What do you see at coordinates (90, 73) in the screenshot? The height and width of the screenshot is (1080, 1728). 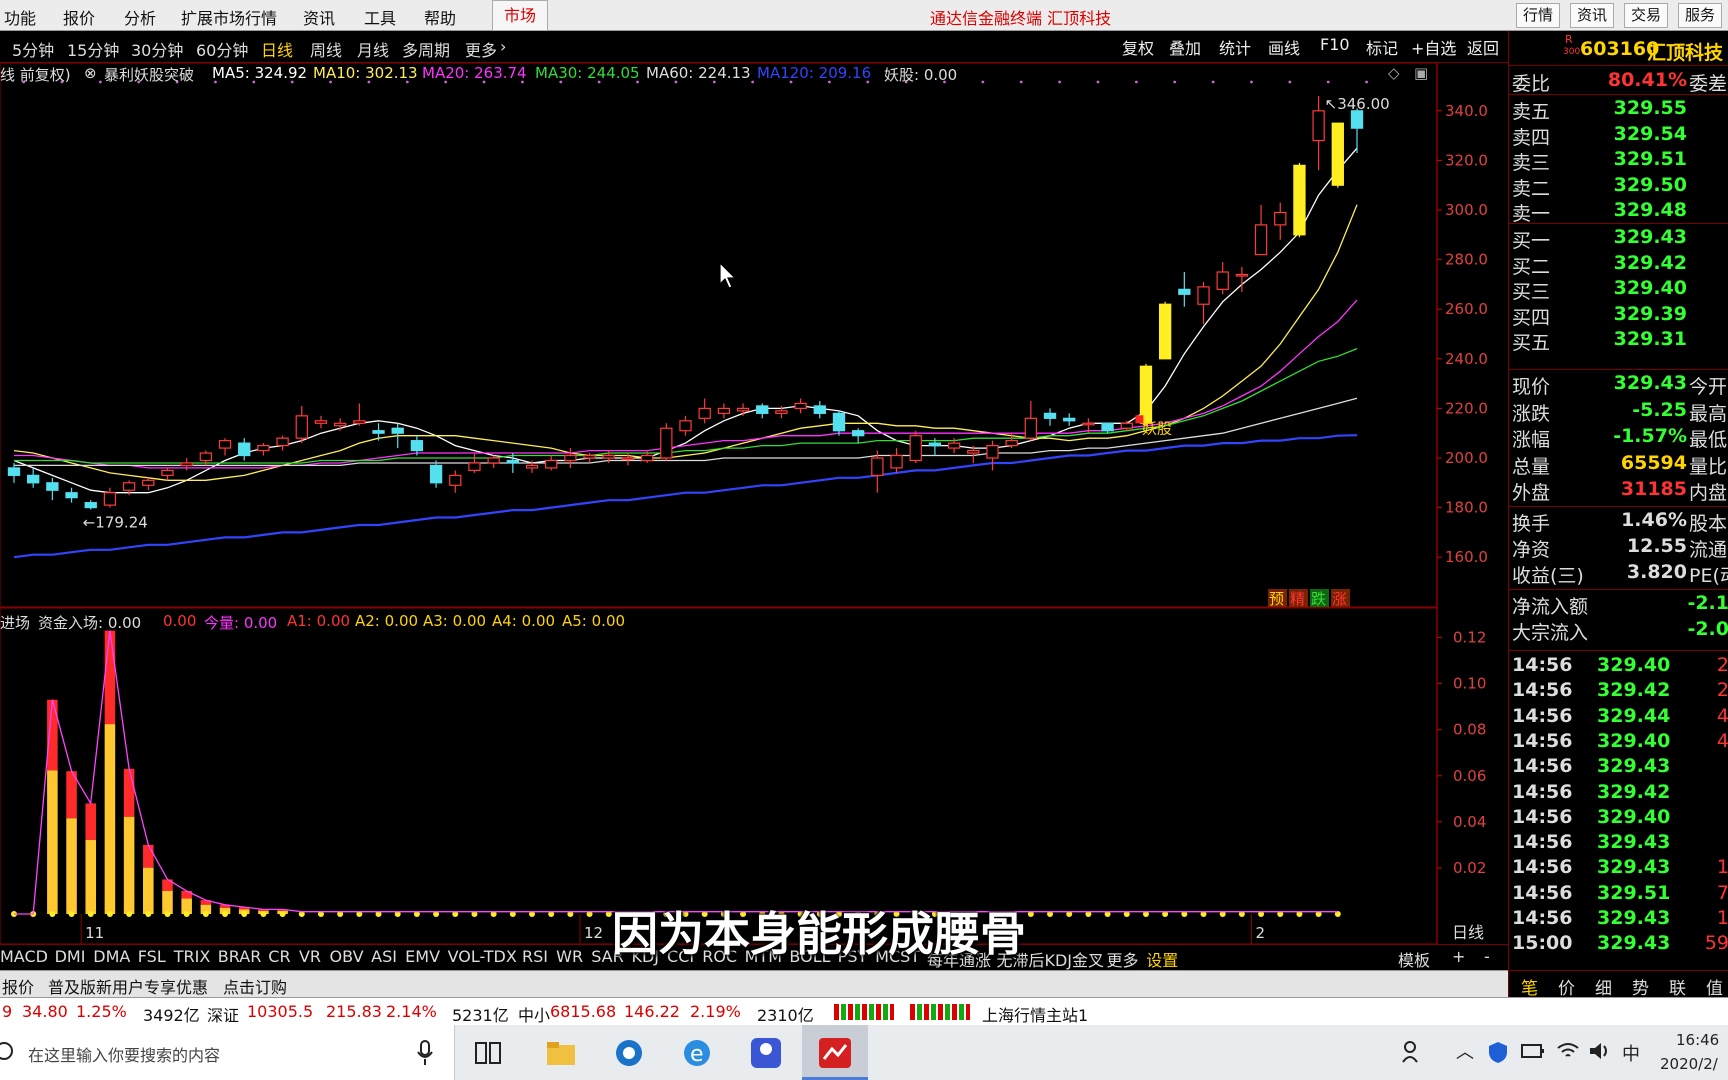 I see `gear-icon: ⊗` at bounding box center [90, 73].